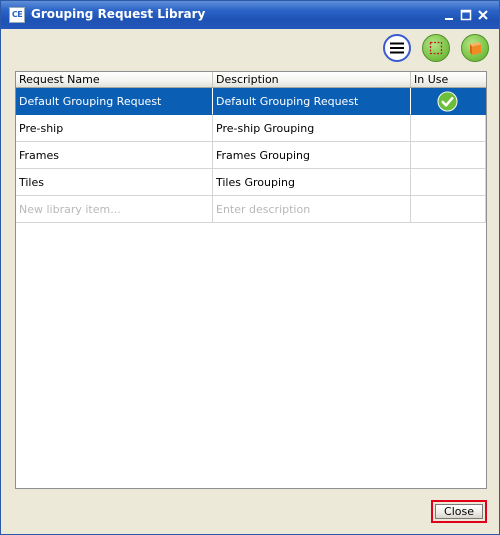  Describe the element at coordinates (448, 79) in the screenshot. I see `column-header-in-use: In Use` at that location.